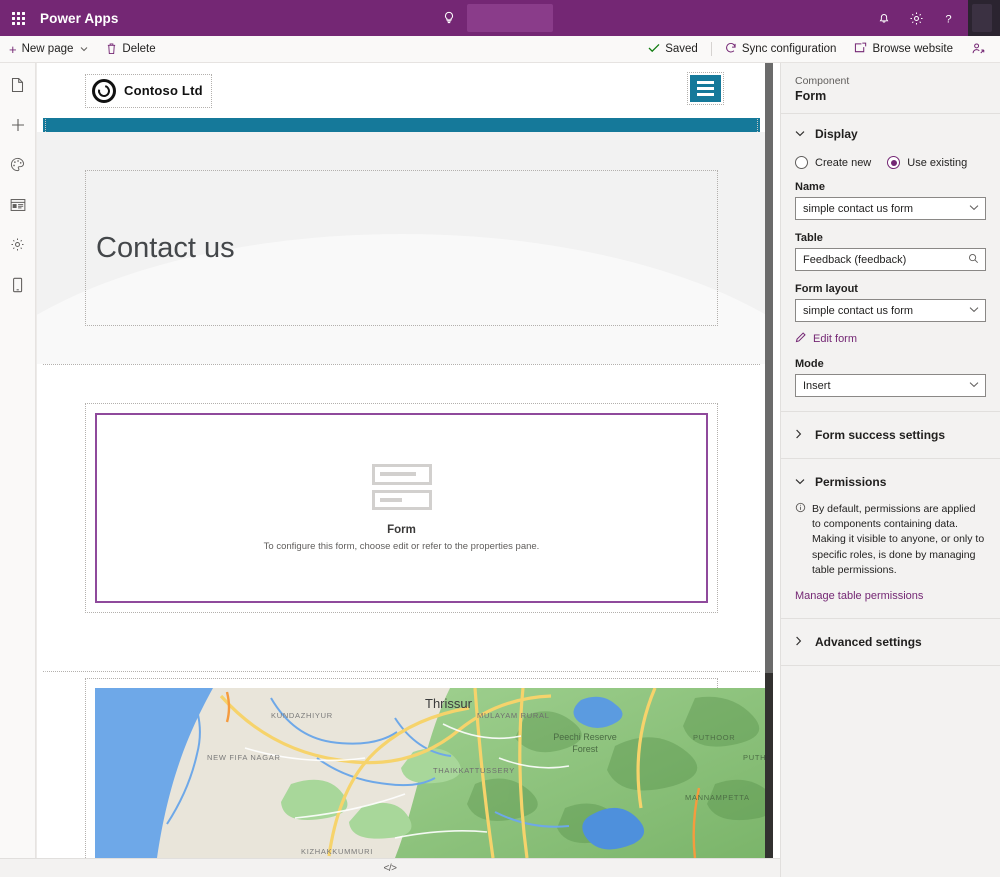 The height and width of the screenshot is (877, 1000). I want to click on svg-text: NEW FIFA NAGAR, so click(244, 757).